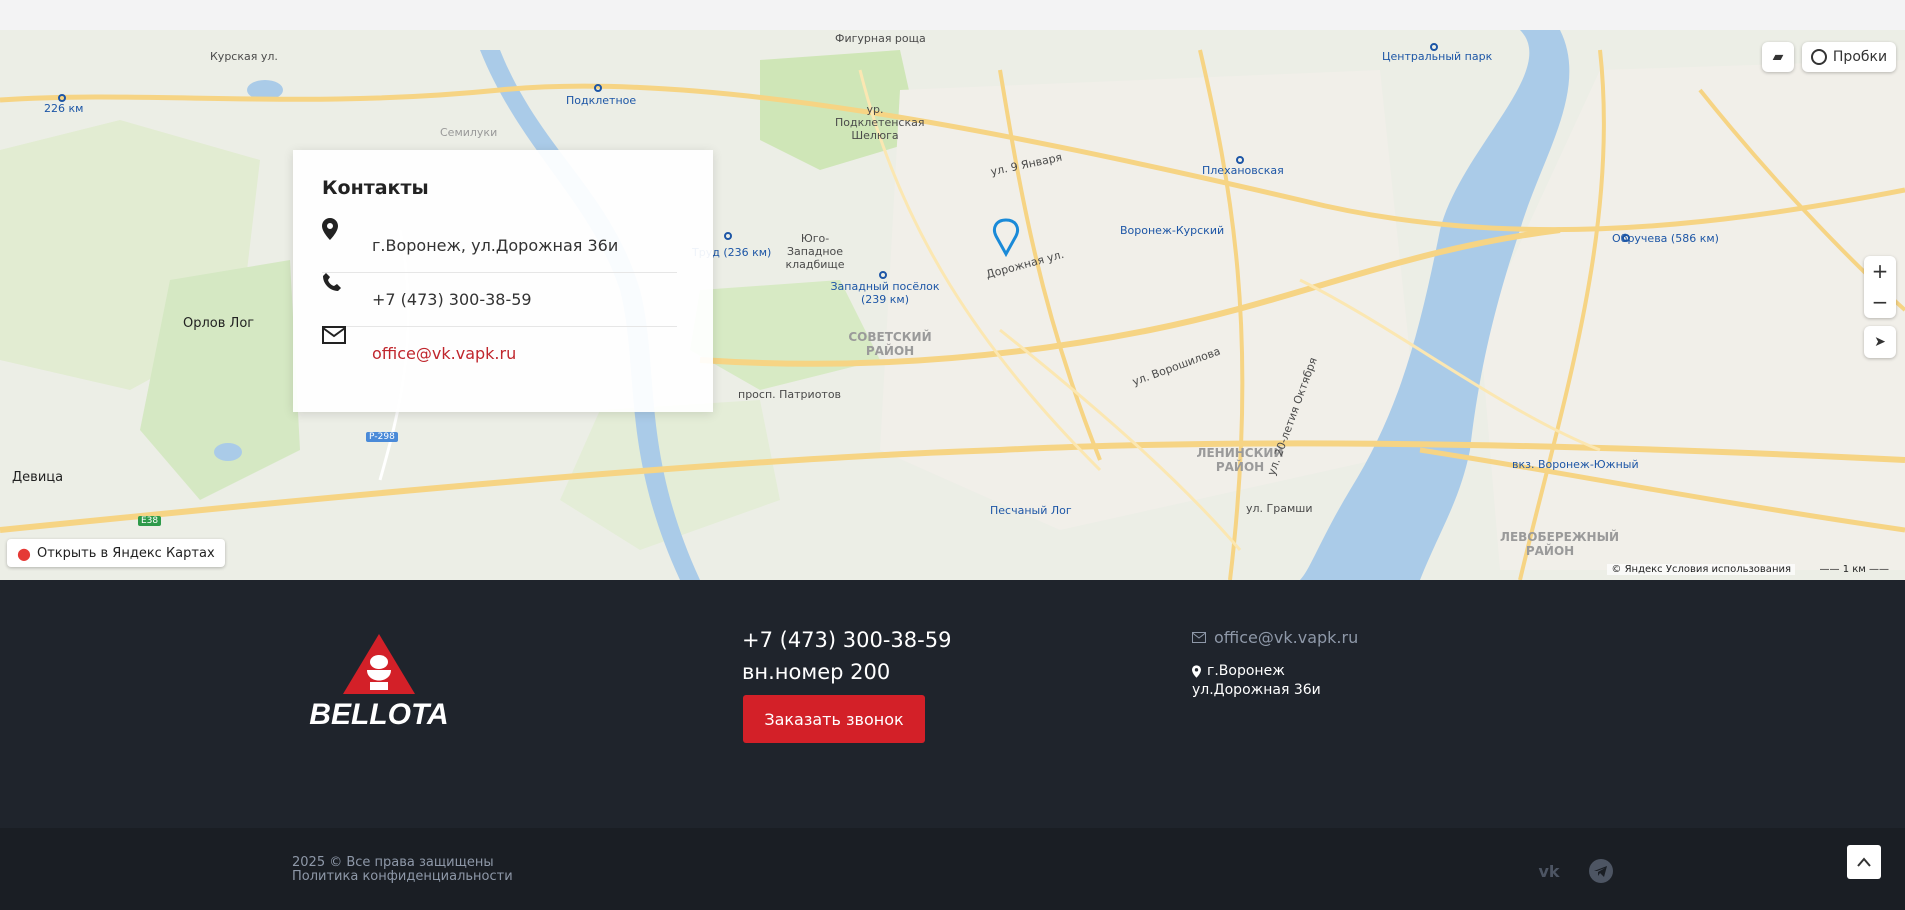  Describe the element at coordinates (790, 394) in the screenshot. I see `map-label: просп. Патриотов` at that location.